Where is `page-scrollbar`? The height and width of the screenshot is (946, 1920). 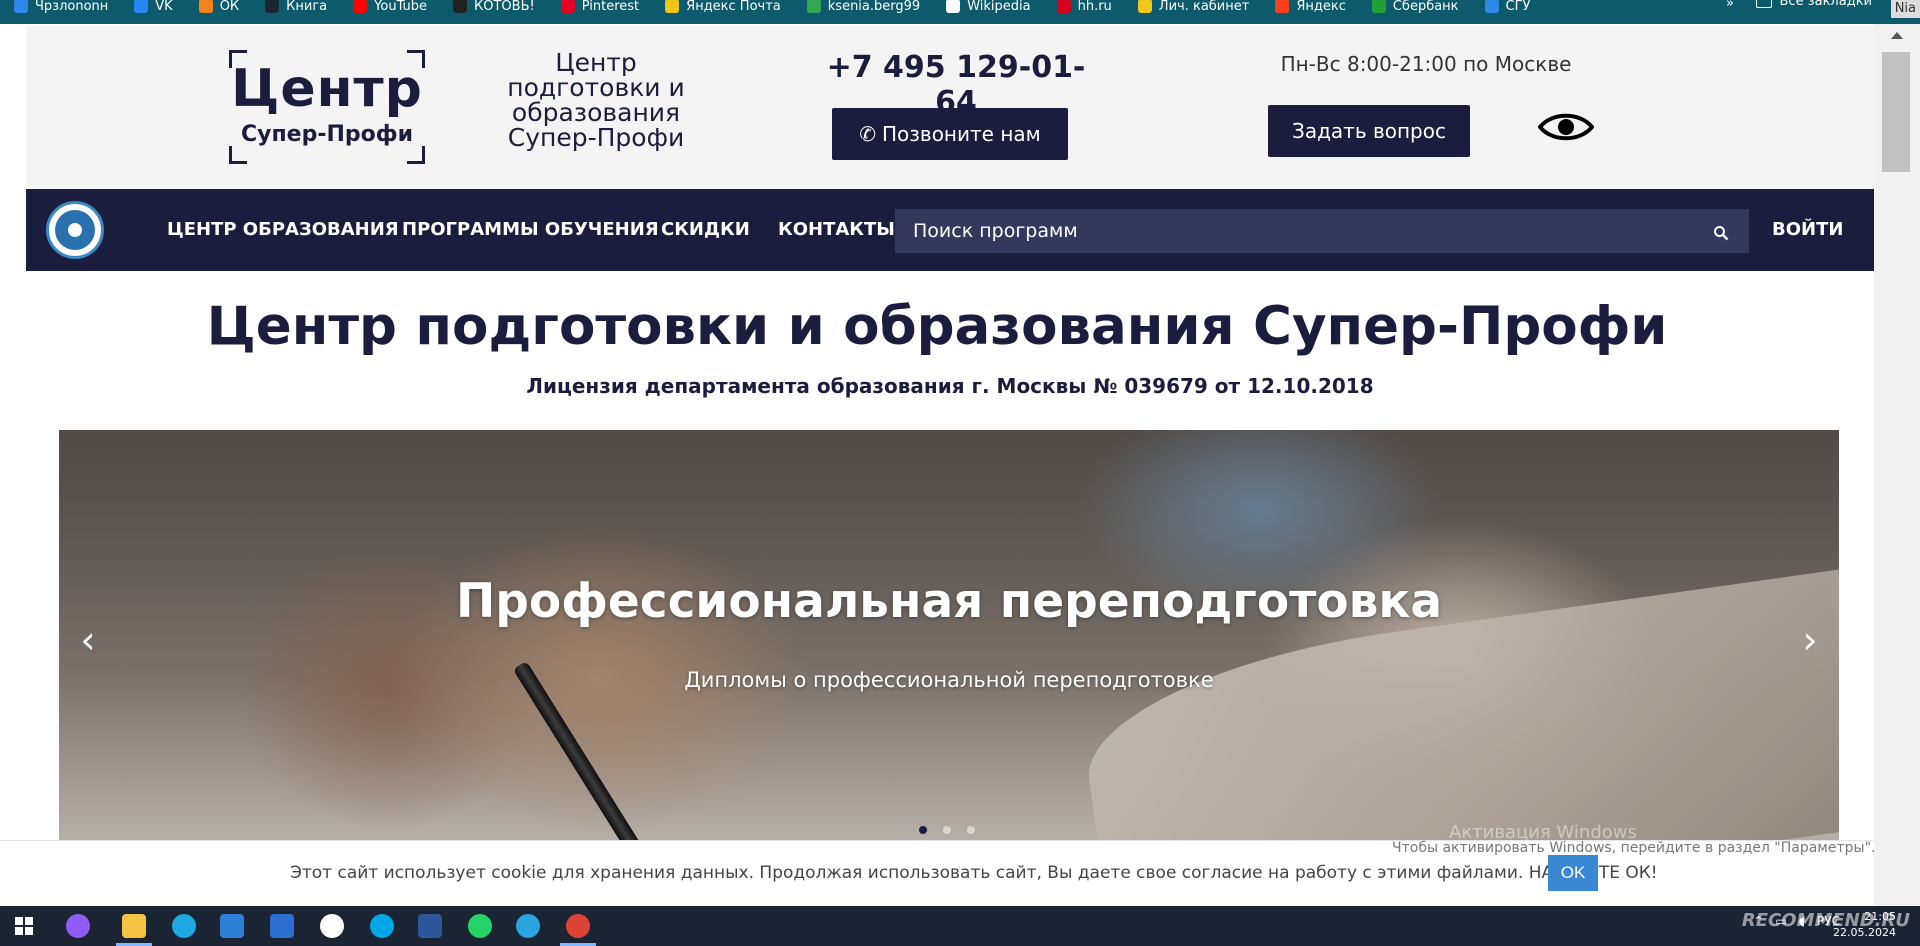 page-scrollbar is located at coordinates (1897, 465).